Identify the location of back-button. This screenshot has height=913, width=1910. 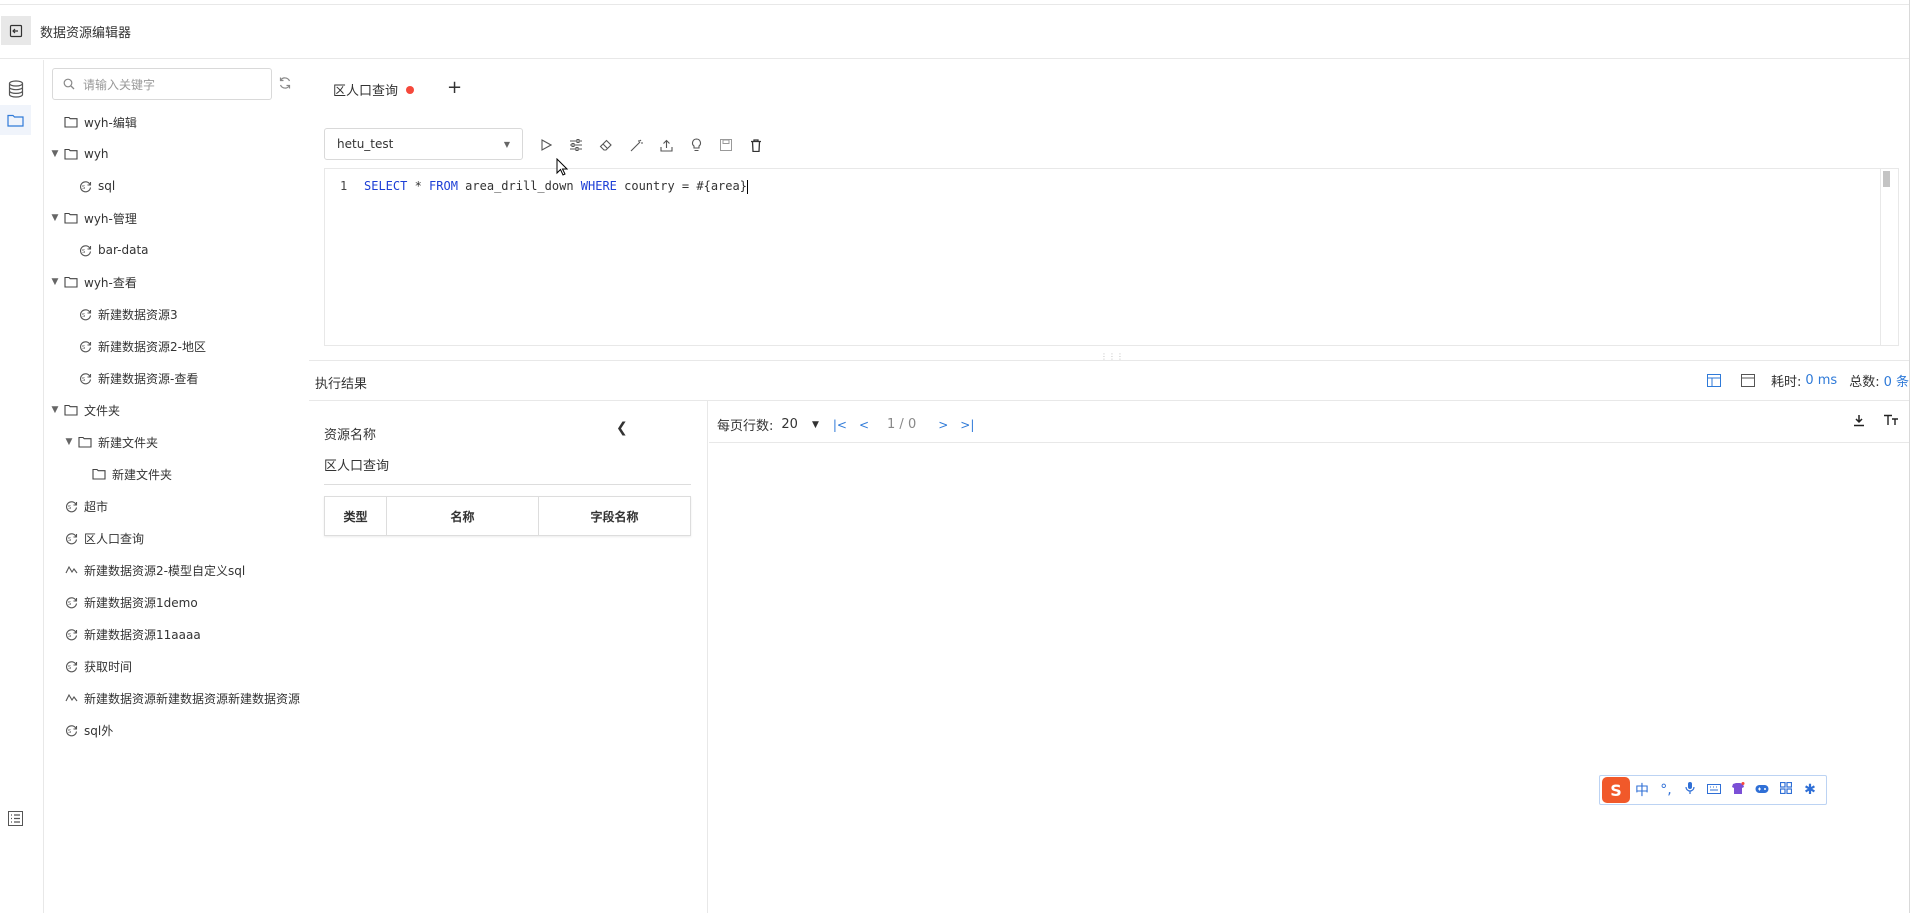
(16, 30).